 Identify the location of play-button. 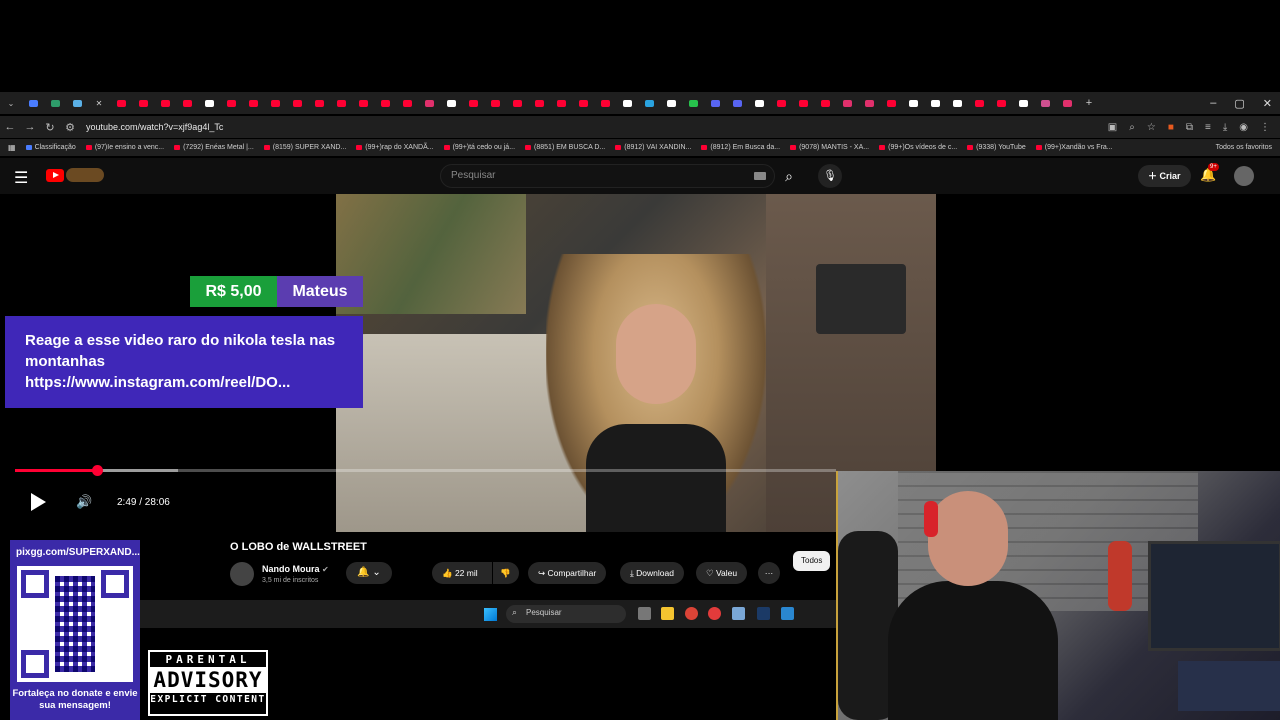
(38, 502).